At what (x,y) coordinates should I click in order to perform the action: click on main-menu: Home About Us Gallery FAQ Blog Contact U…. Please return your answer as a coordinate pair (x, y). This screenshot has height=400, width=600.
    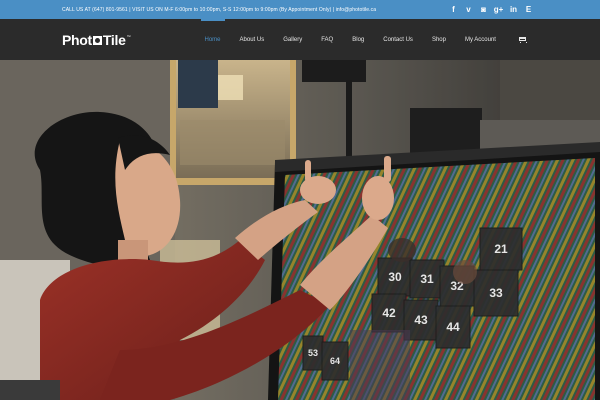
    Looking at the image, I should click on (365, 39).